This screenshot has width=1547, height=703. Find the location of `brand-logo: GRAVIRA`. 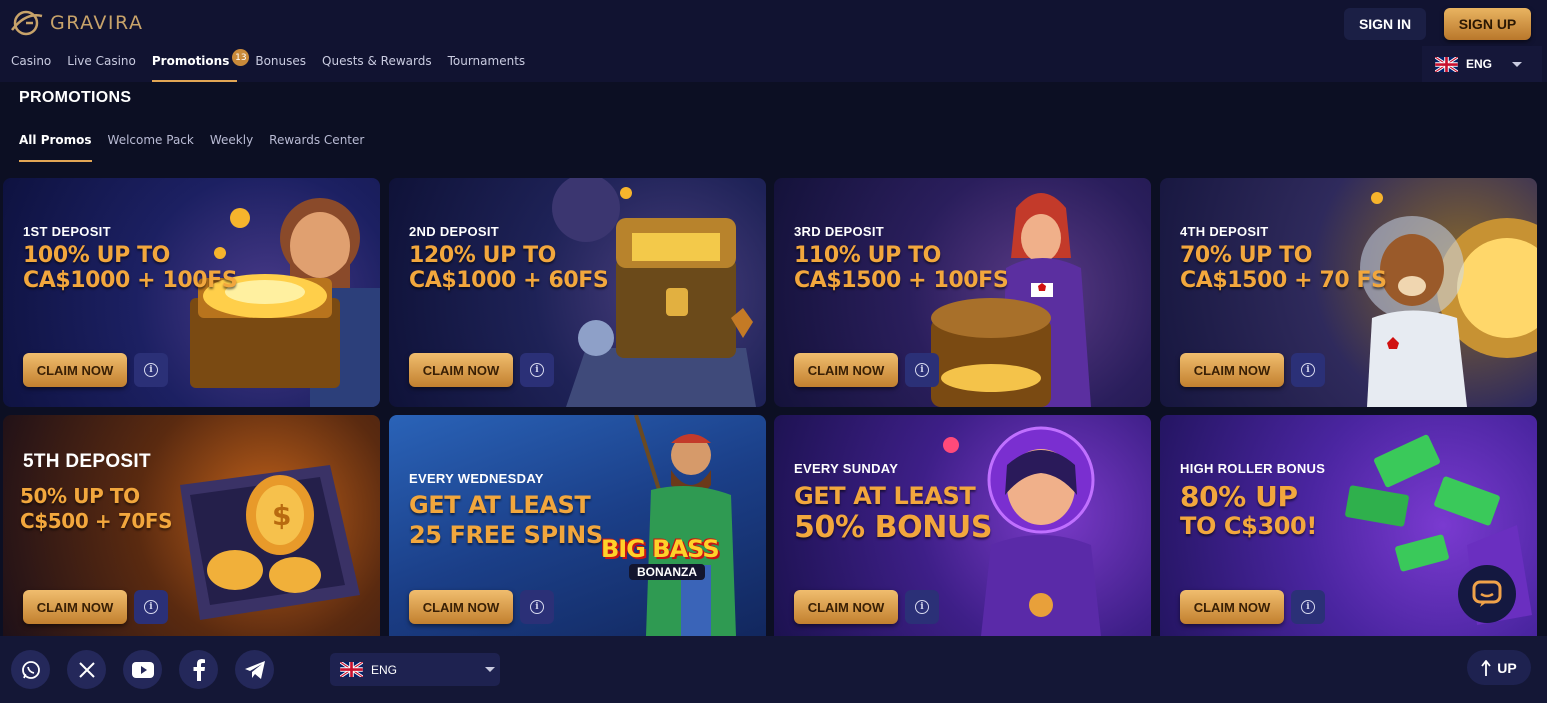

brand-logo: GRAVIRA is located at coordinates (76, 23).